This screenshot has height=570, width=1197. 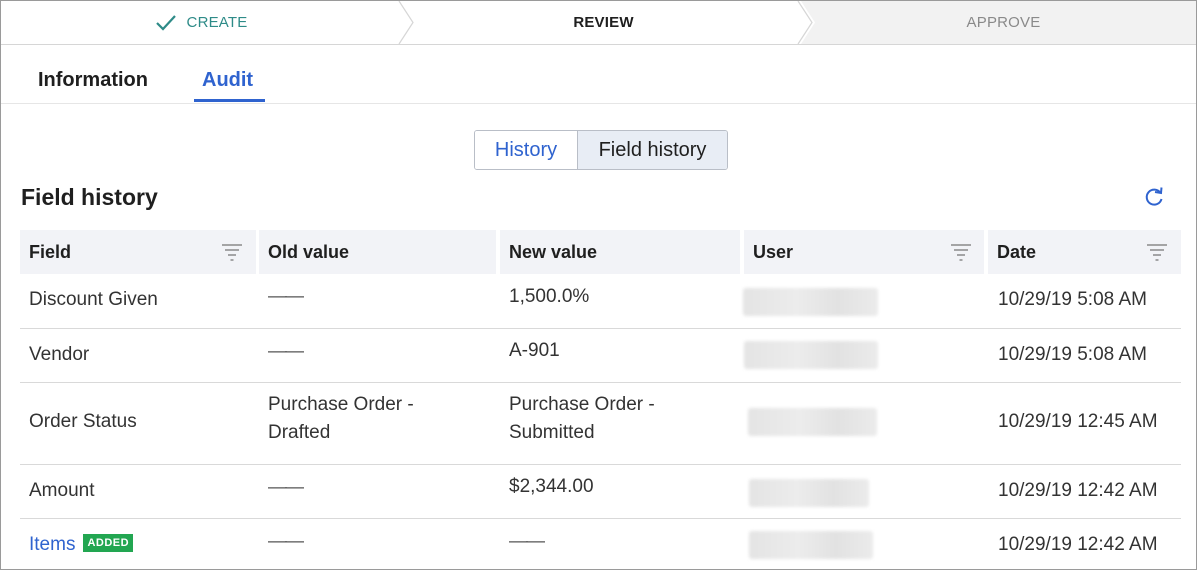 I want to click on column-field-label: Field, so click(x=50, y=251).